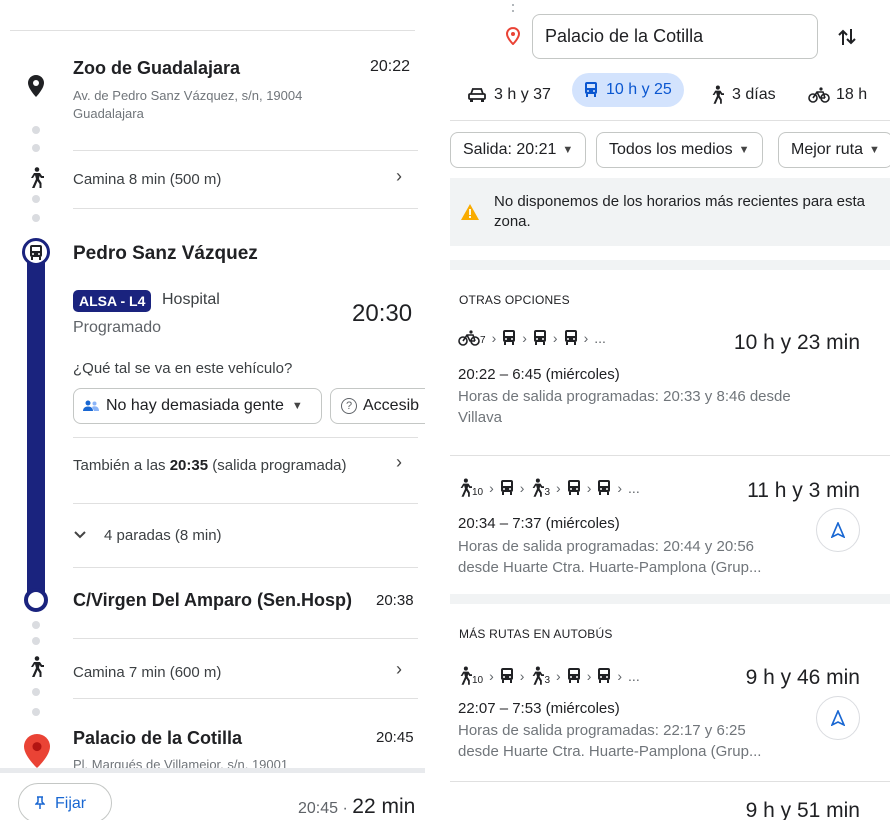 The height and width of the screenshot is (820, 890). What do you see at coordinates (536, 634) in the screenshot?
I see `section-header: MÁS RUTAS EN AUTOBÚS` at bounding box center [536, 634].